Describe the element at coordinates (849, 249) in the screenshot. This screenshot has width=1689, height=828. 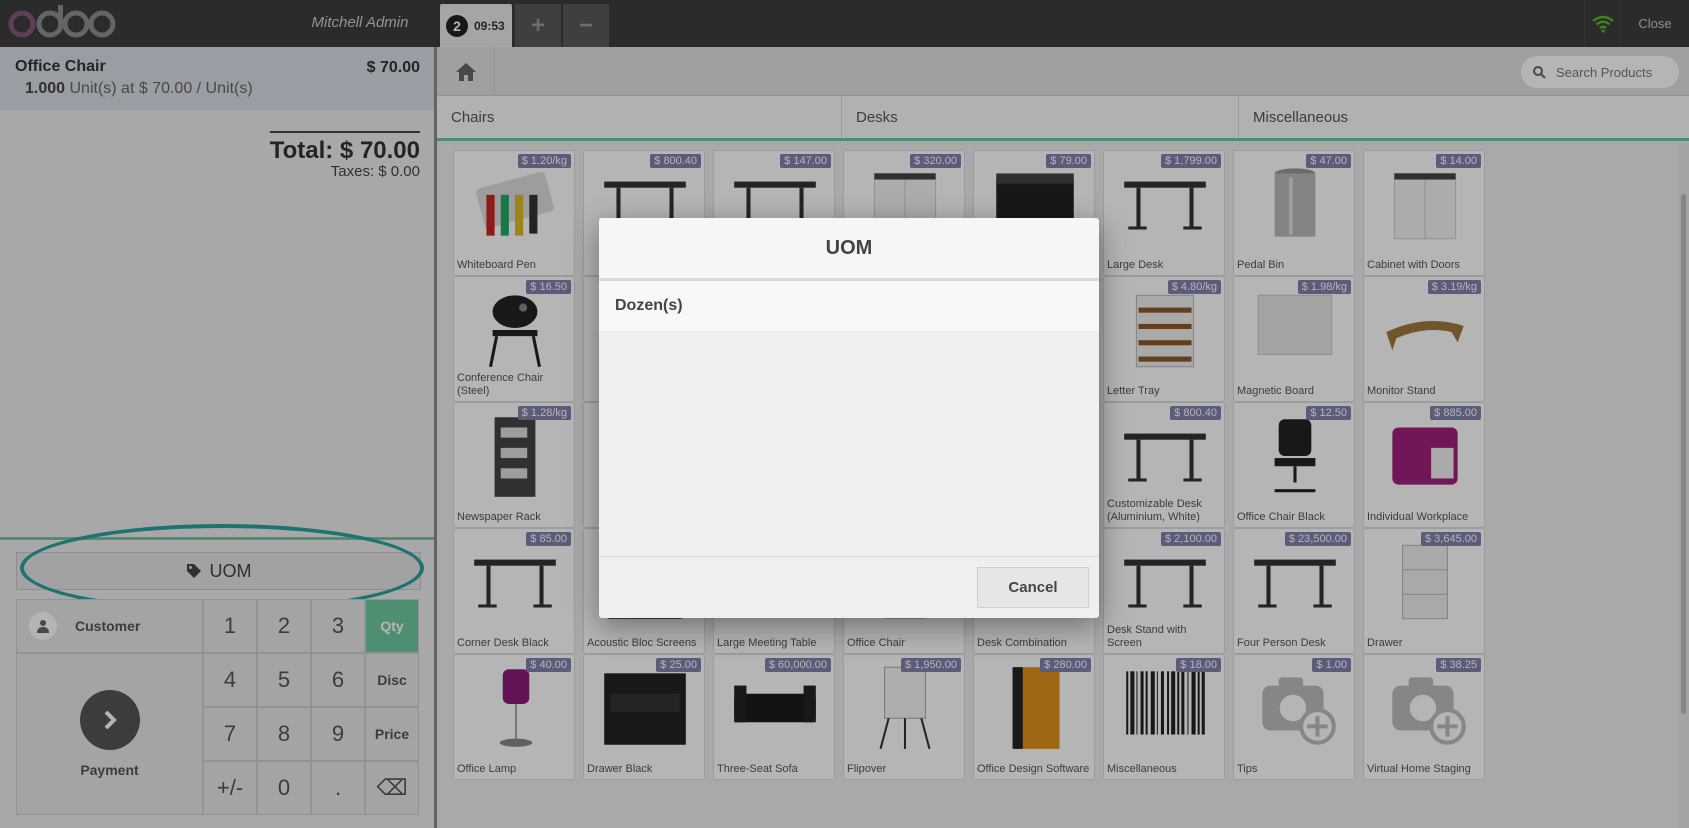
I see `popup-title: UOM` at that location.